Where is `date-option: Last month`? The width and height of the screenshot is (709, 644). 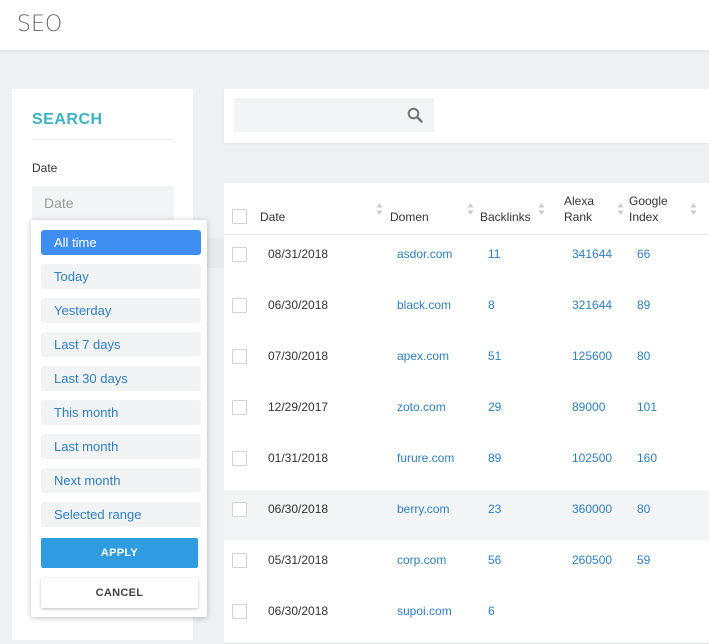
date-option: Last month is located at coordinates (121, 446).